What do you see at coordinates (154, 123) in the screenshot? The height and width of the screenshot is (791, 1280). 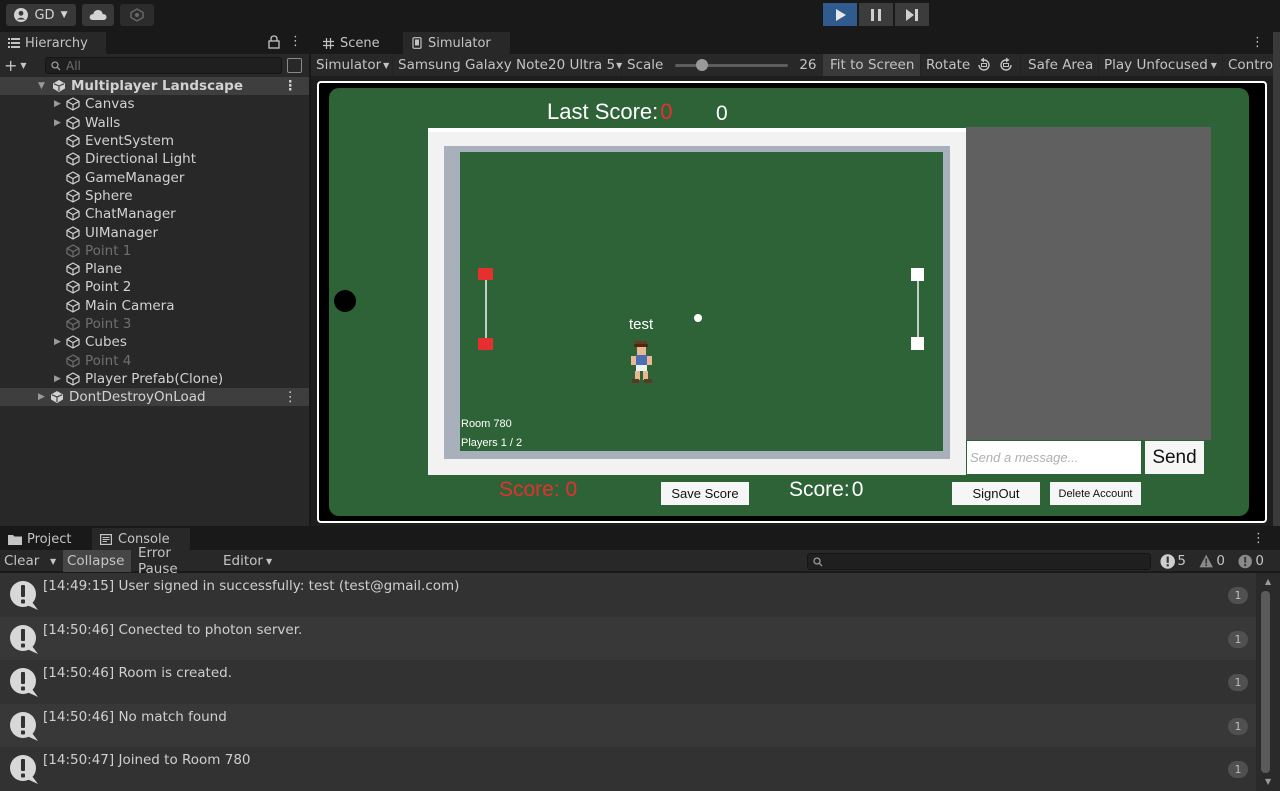 I see `hierarchy-item: ▶ Walls` at bounding box center [154, 123].